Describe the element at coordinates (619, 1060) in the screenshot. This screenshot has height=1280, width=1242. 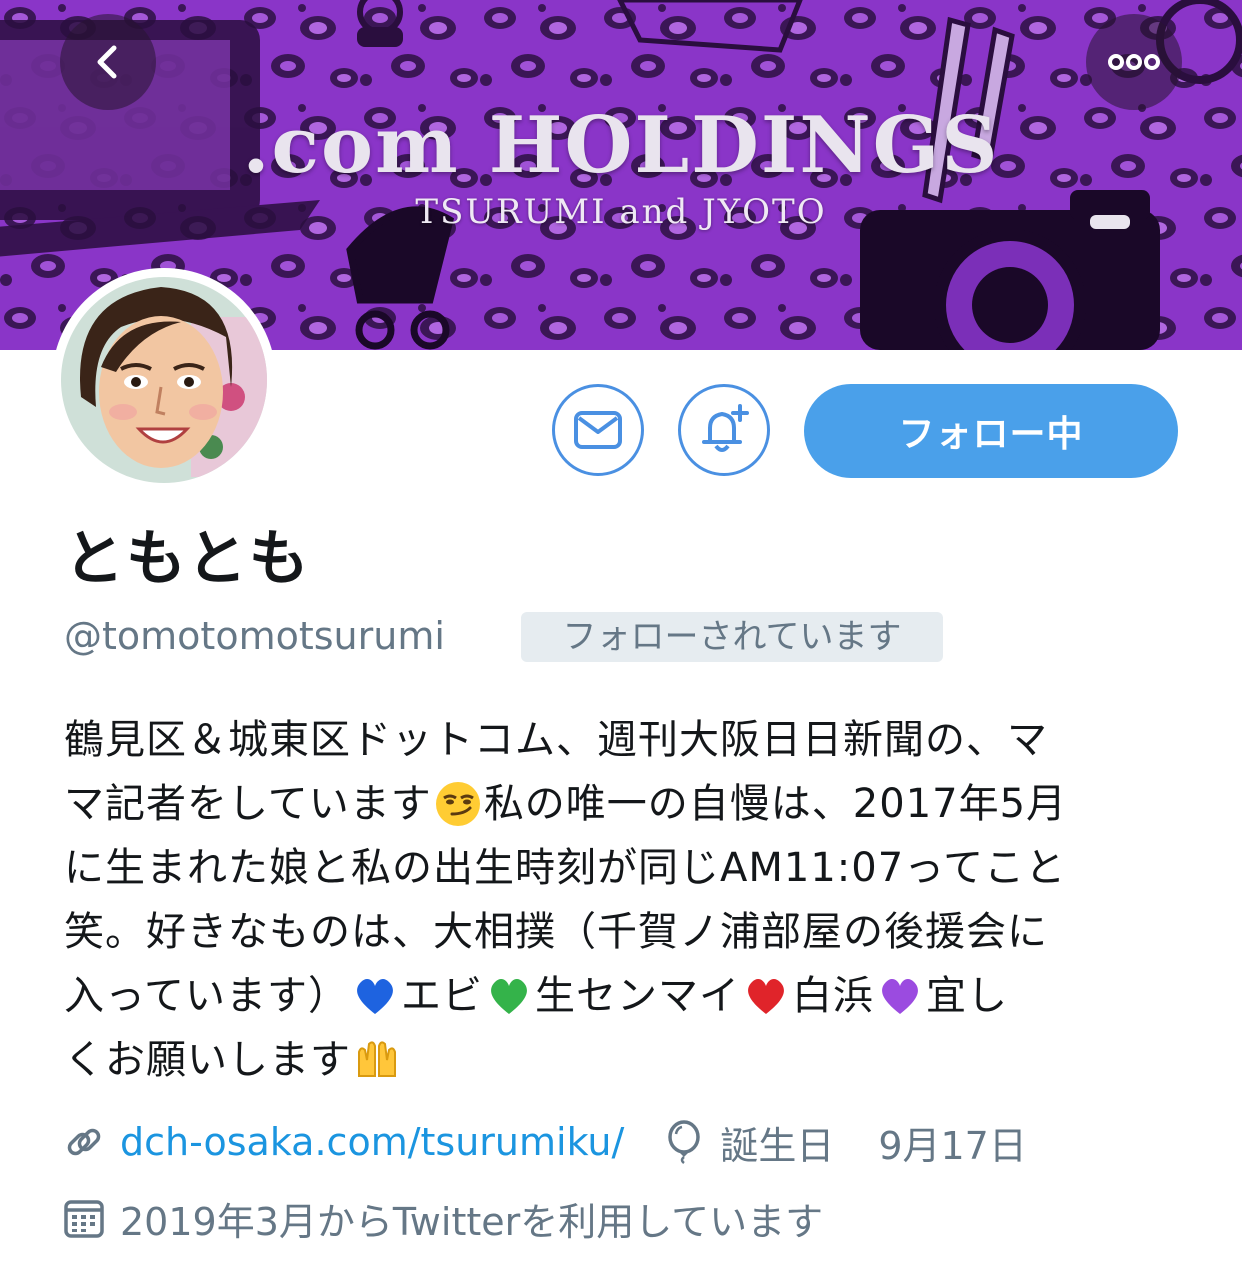
I see `bio-line: くお願いします` at that location.